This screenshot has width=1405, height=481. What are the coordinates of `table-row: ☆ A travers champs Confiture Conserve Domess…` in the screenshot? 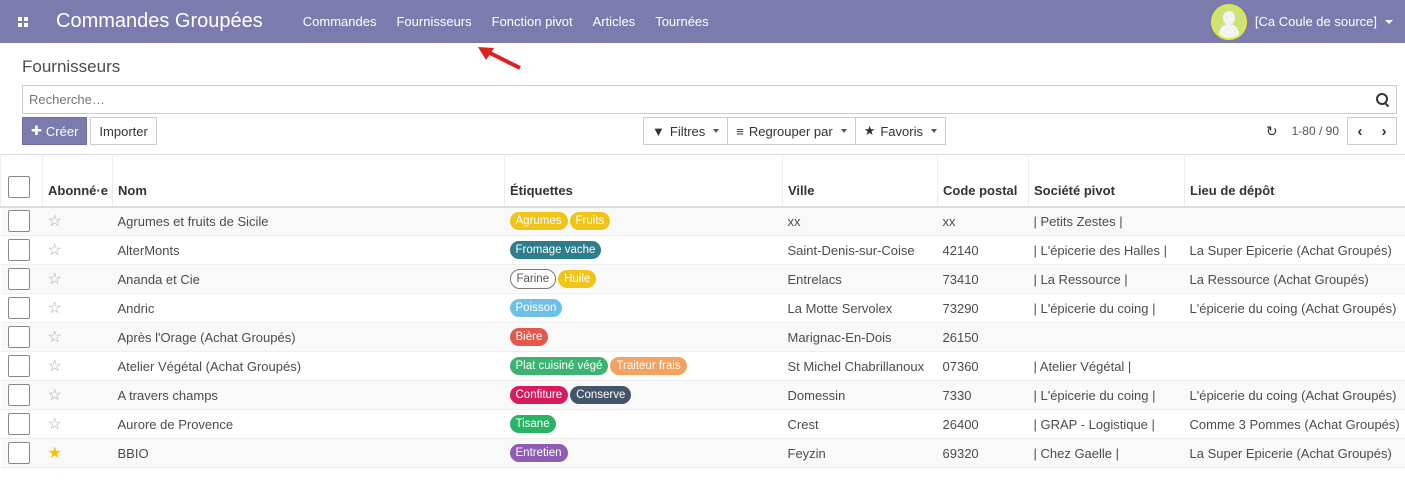 It's located at (702, 395).